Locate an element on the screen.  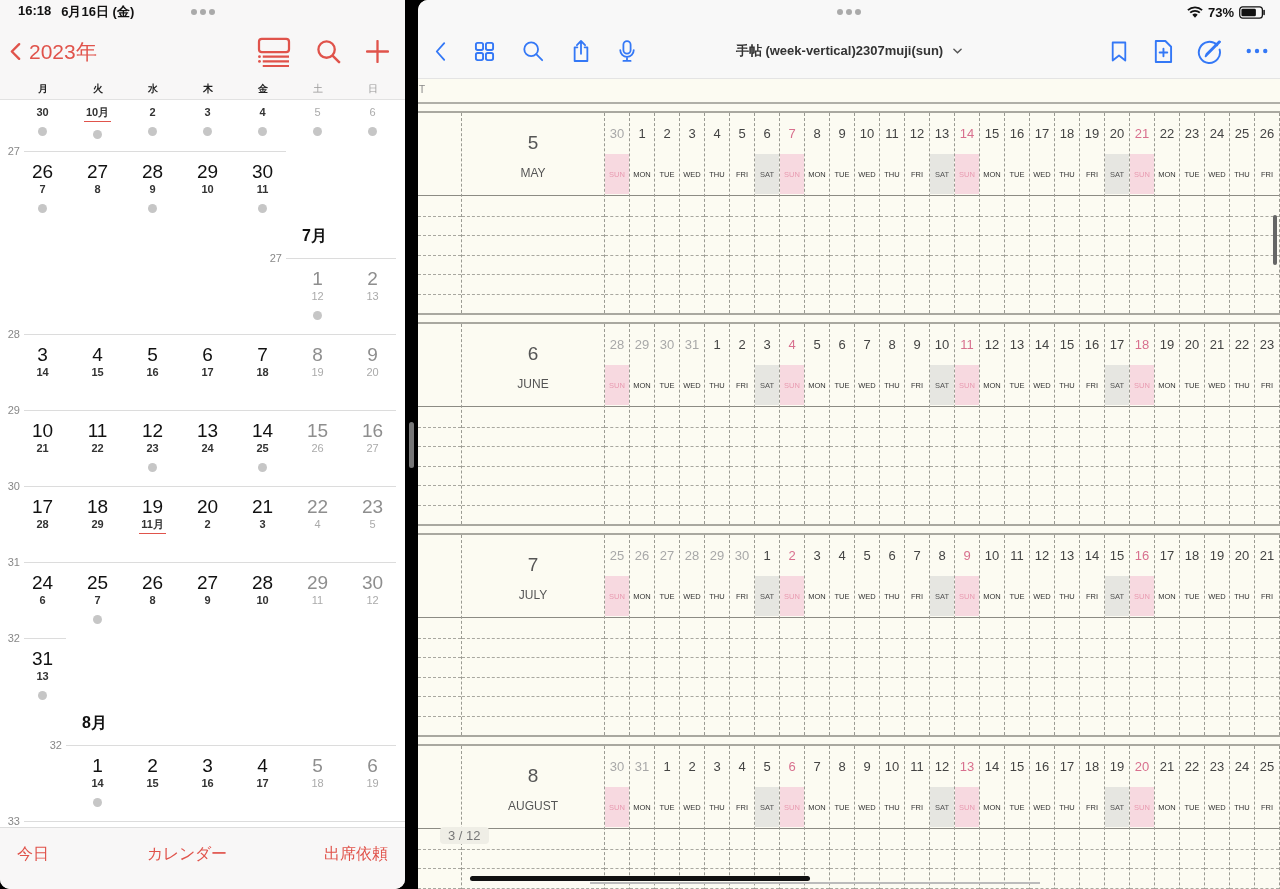
microphone-icon is located at coordinates (627, 51).